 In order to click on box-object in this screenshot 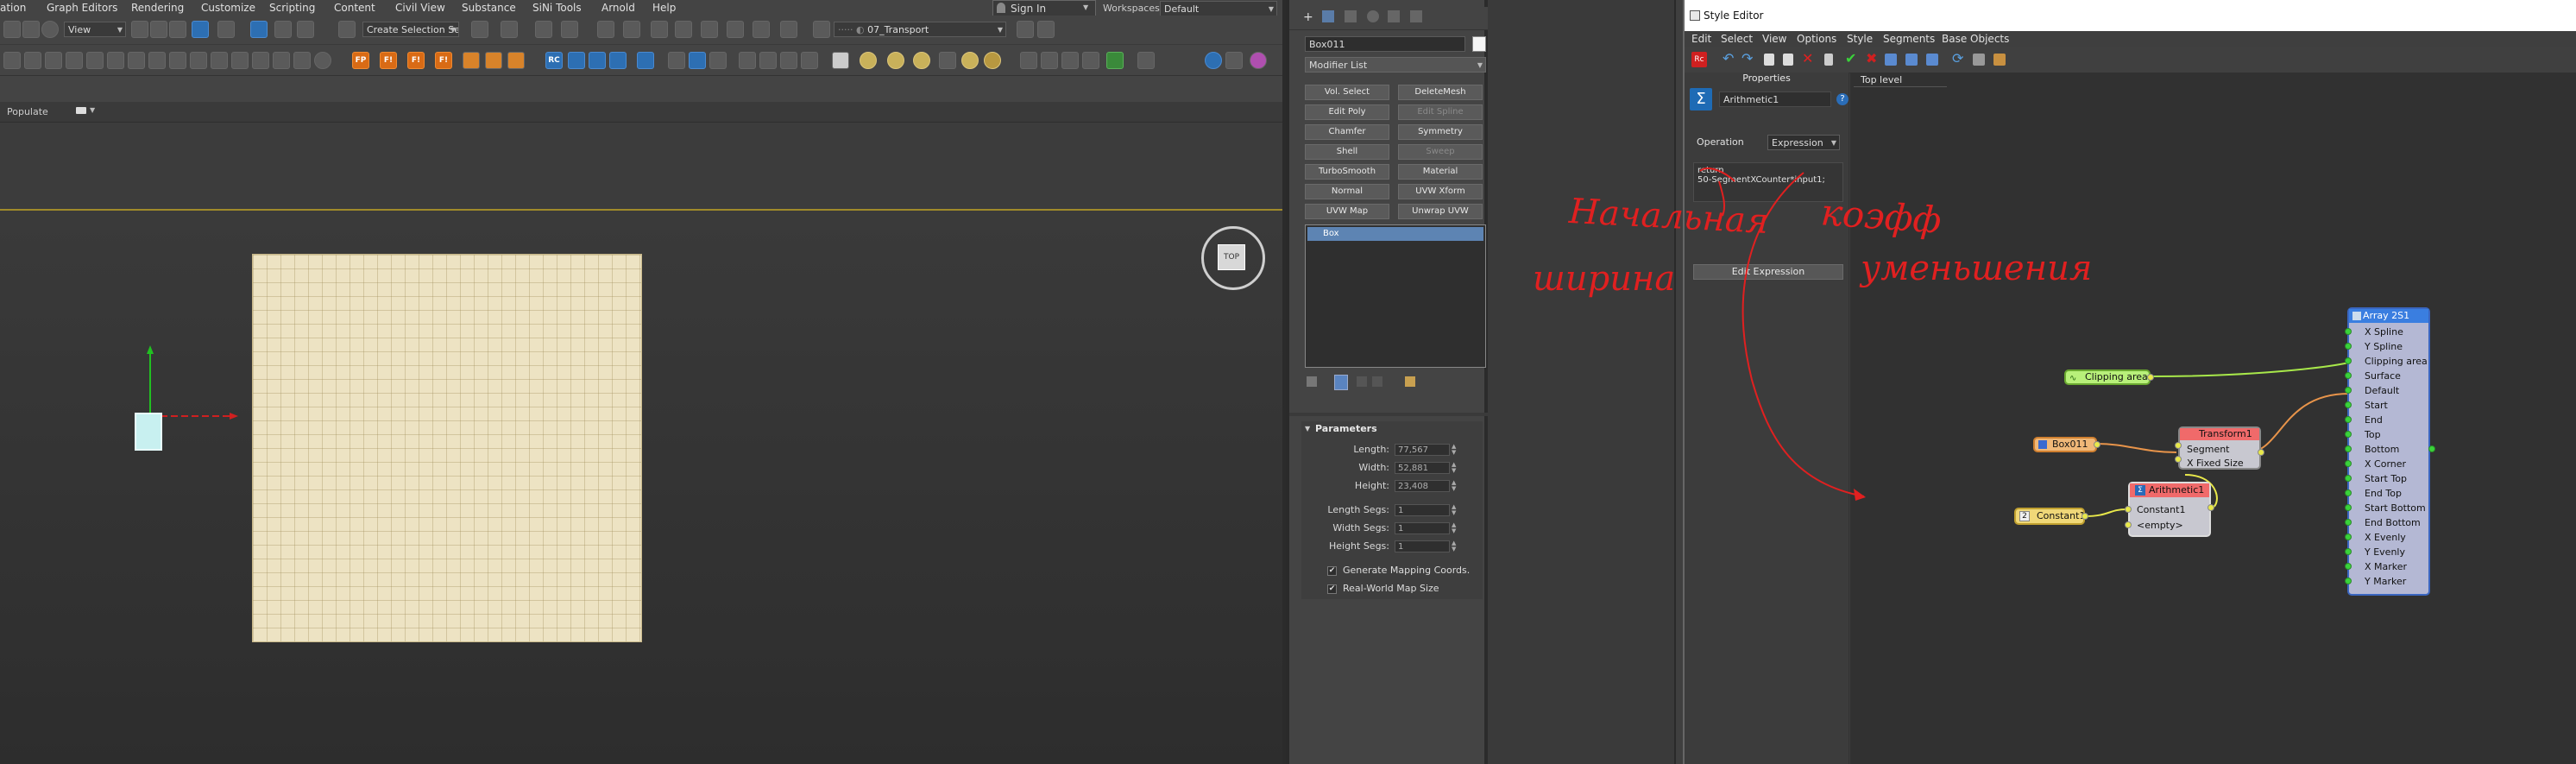, I will do `click(148, 432)`.